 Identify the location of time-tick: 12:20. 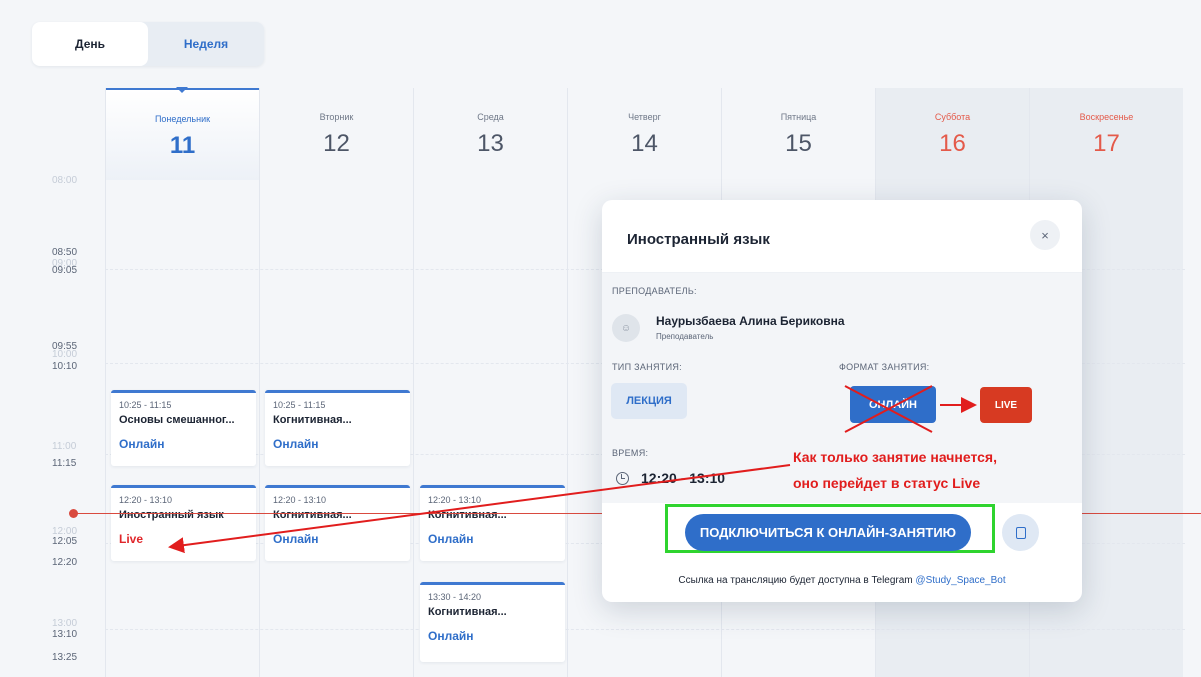
(65, 562).